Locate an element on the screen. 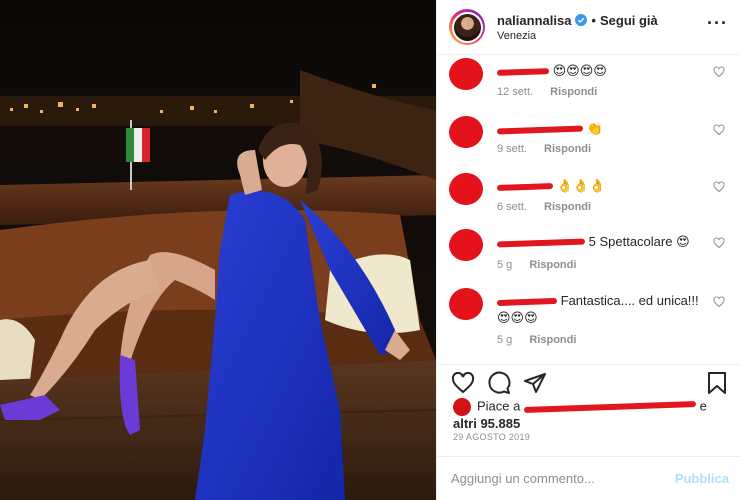 This screenshot has width=740, height=500. like-icon is located at coordinates (463, 383).